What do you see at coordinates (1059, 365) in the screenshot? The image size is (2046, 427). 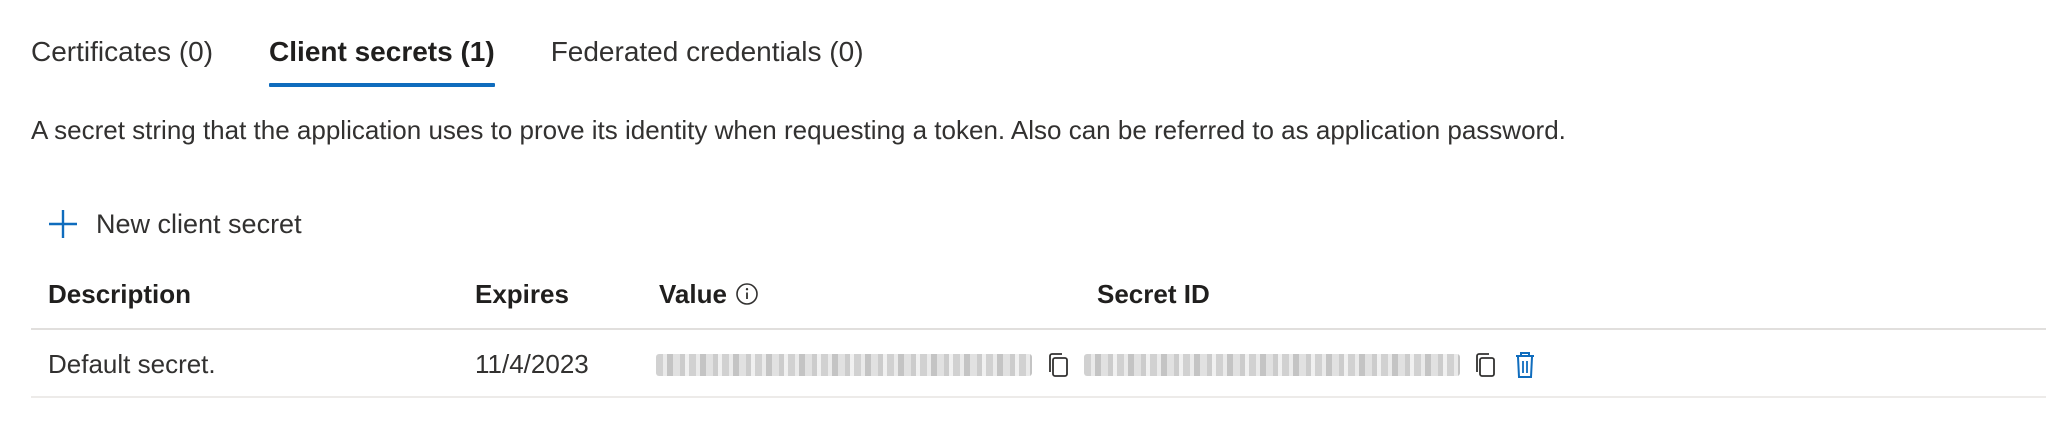 I see `copy-value-icon` at bounding box center [1059, 365].